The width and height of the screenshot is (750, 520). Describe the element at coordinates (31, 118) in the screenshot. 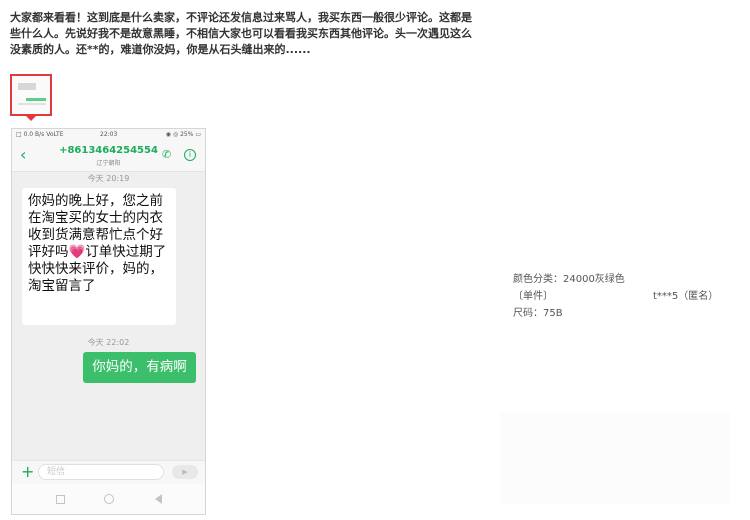

I see `thumbnail-selected-arrow-icon` at that location.